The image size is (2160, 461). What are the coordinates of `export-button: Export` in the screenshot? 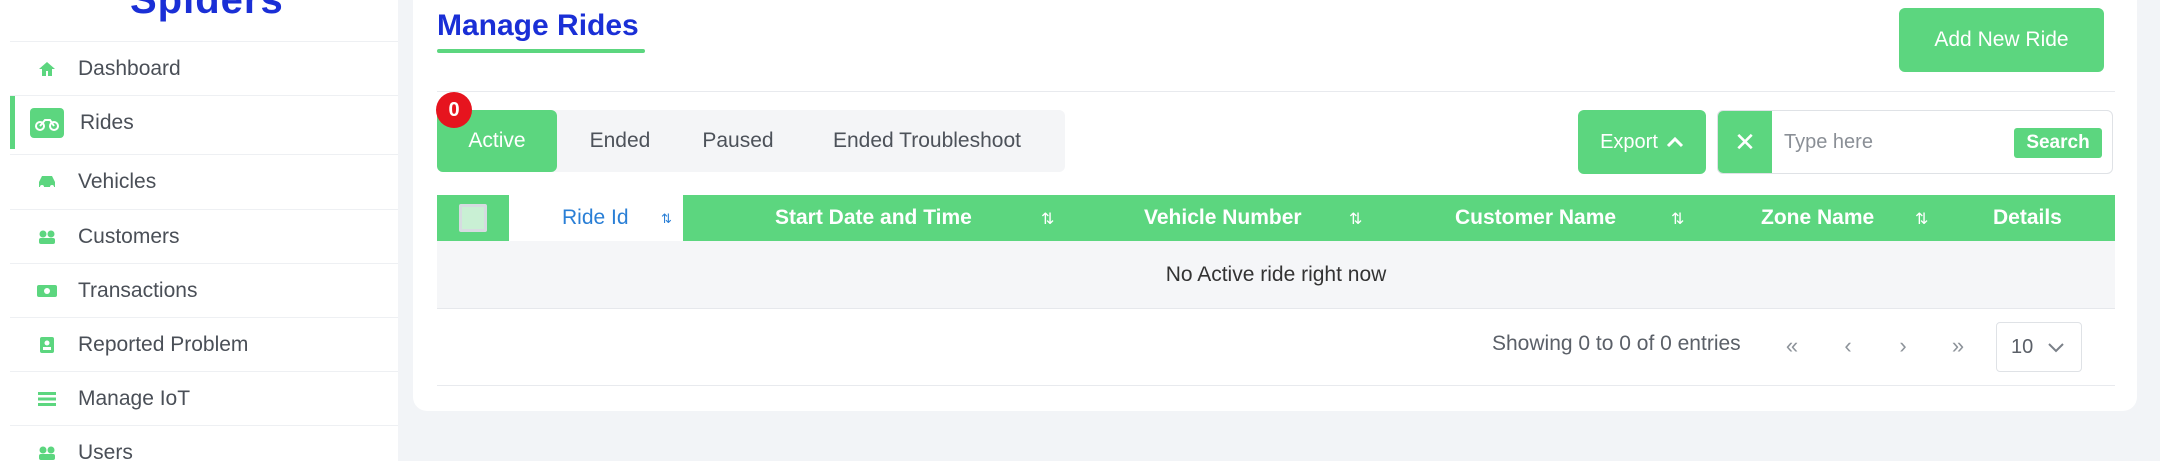 It's located at (1642, 142).